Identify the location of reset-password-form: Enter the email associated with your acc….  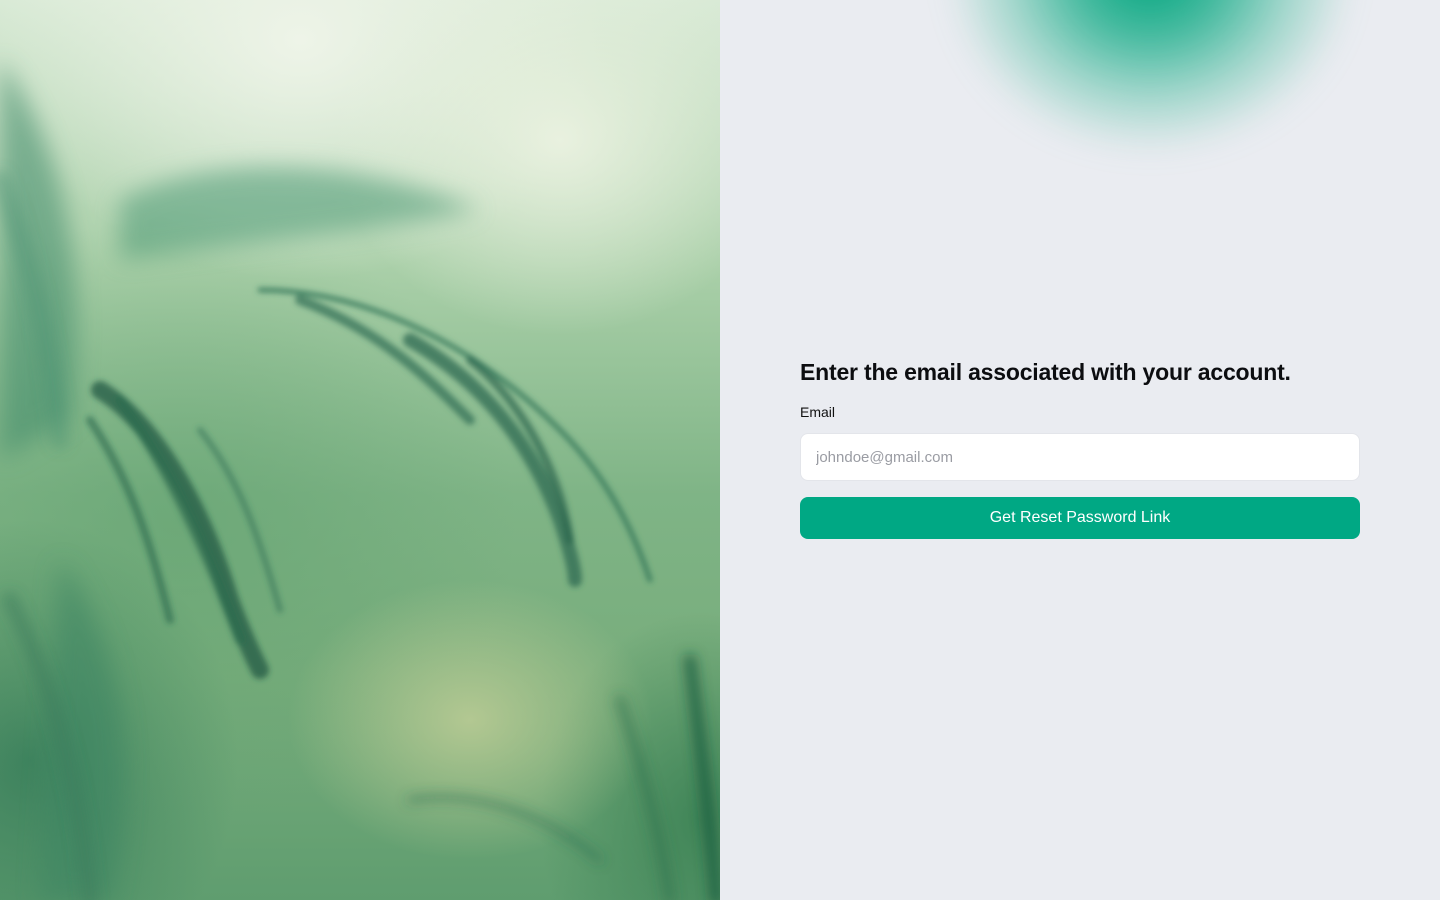
(1080, 447).